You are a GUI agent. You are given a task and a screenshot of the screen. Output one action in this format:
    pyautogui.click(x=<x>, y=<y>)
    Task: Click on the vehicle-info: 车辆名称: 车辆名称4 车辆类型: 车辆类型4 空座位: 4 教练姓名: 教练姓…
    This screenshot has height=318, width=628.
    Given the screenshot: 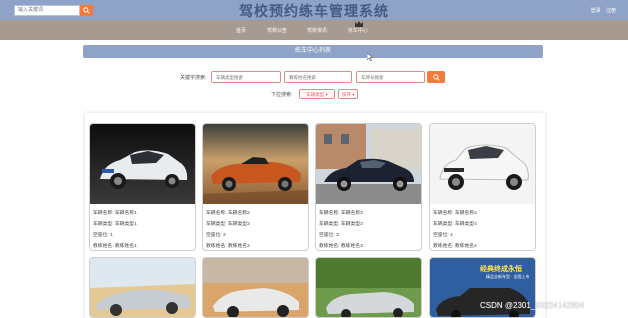 What is the action you would take?
    pyautogui.click(x=455, y=229)
    